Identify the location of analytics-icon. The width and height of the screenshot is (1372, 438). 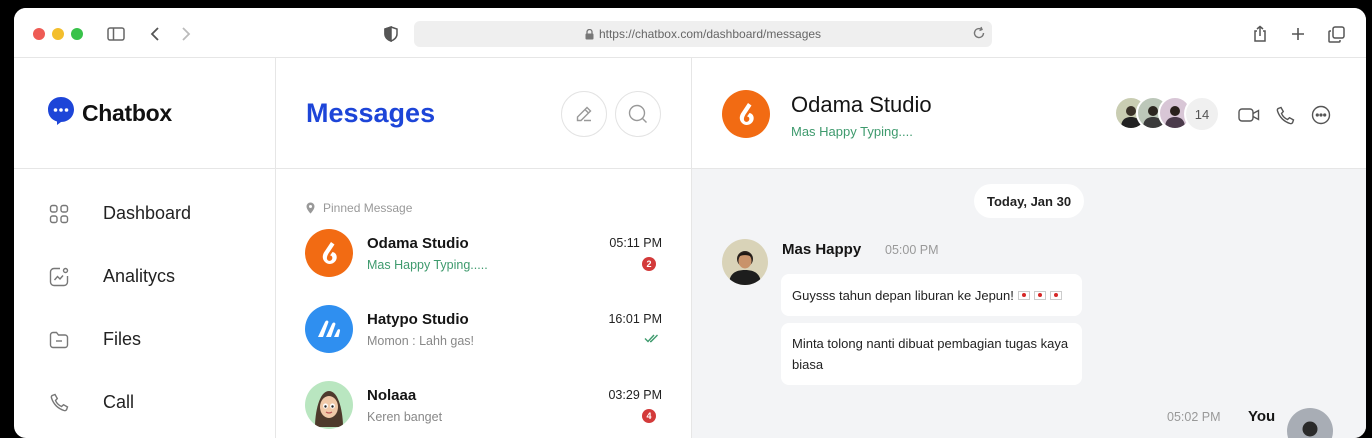
(59, 277).